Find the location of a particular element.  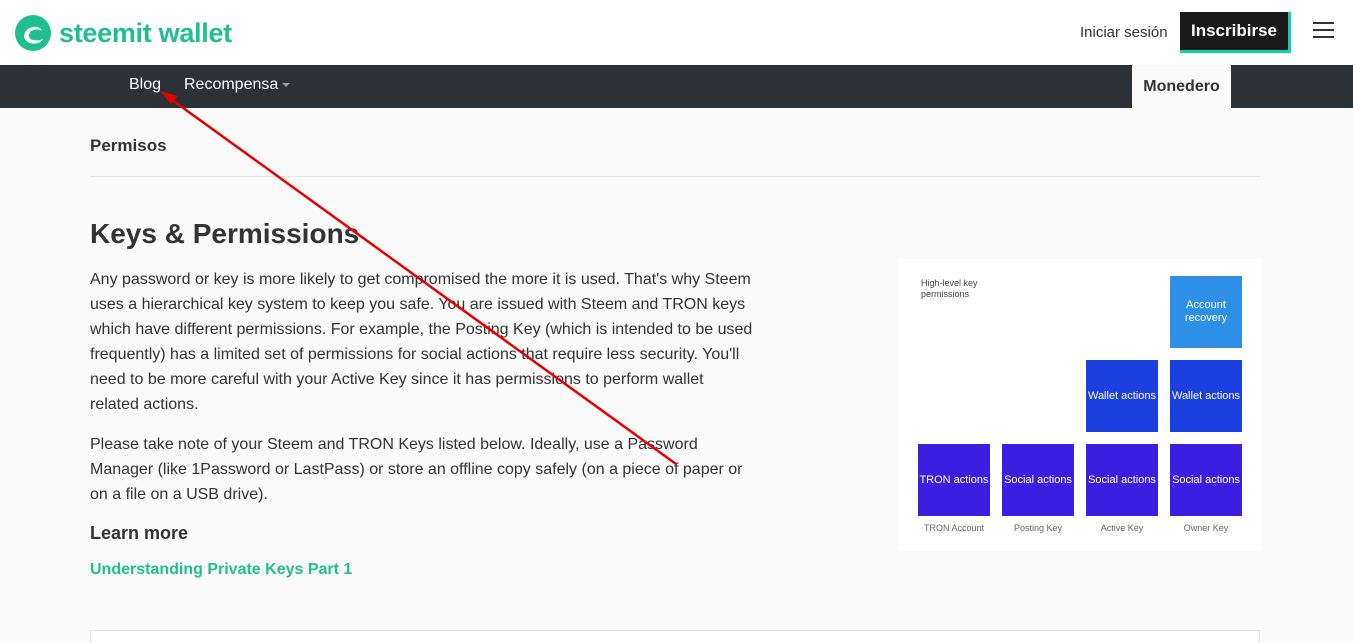

active-key-label: Active Key is located at coordinates (1122, 528).